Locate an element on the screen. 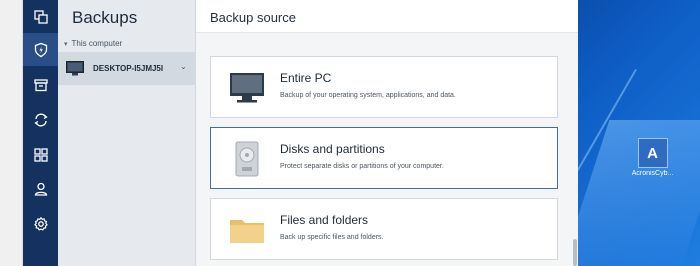 This screenshot has height=266, width=700. folder-icon is located at coordinates (247, 231).